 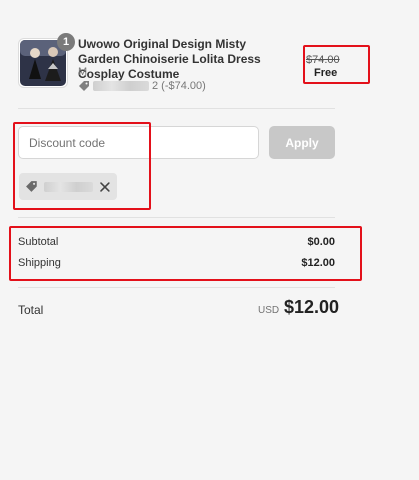 What do you see at coordinates (66, 42) in the screenshot?
I see `quantity-badge: 1` at bounding box center [66, 42].